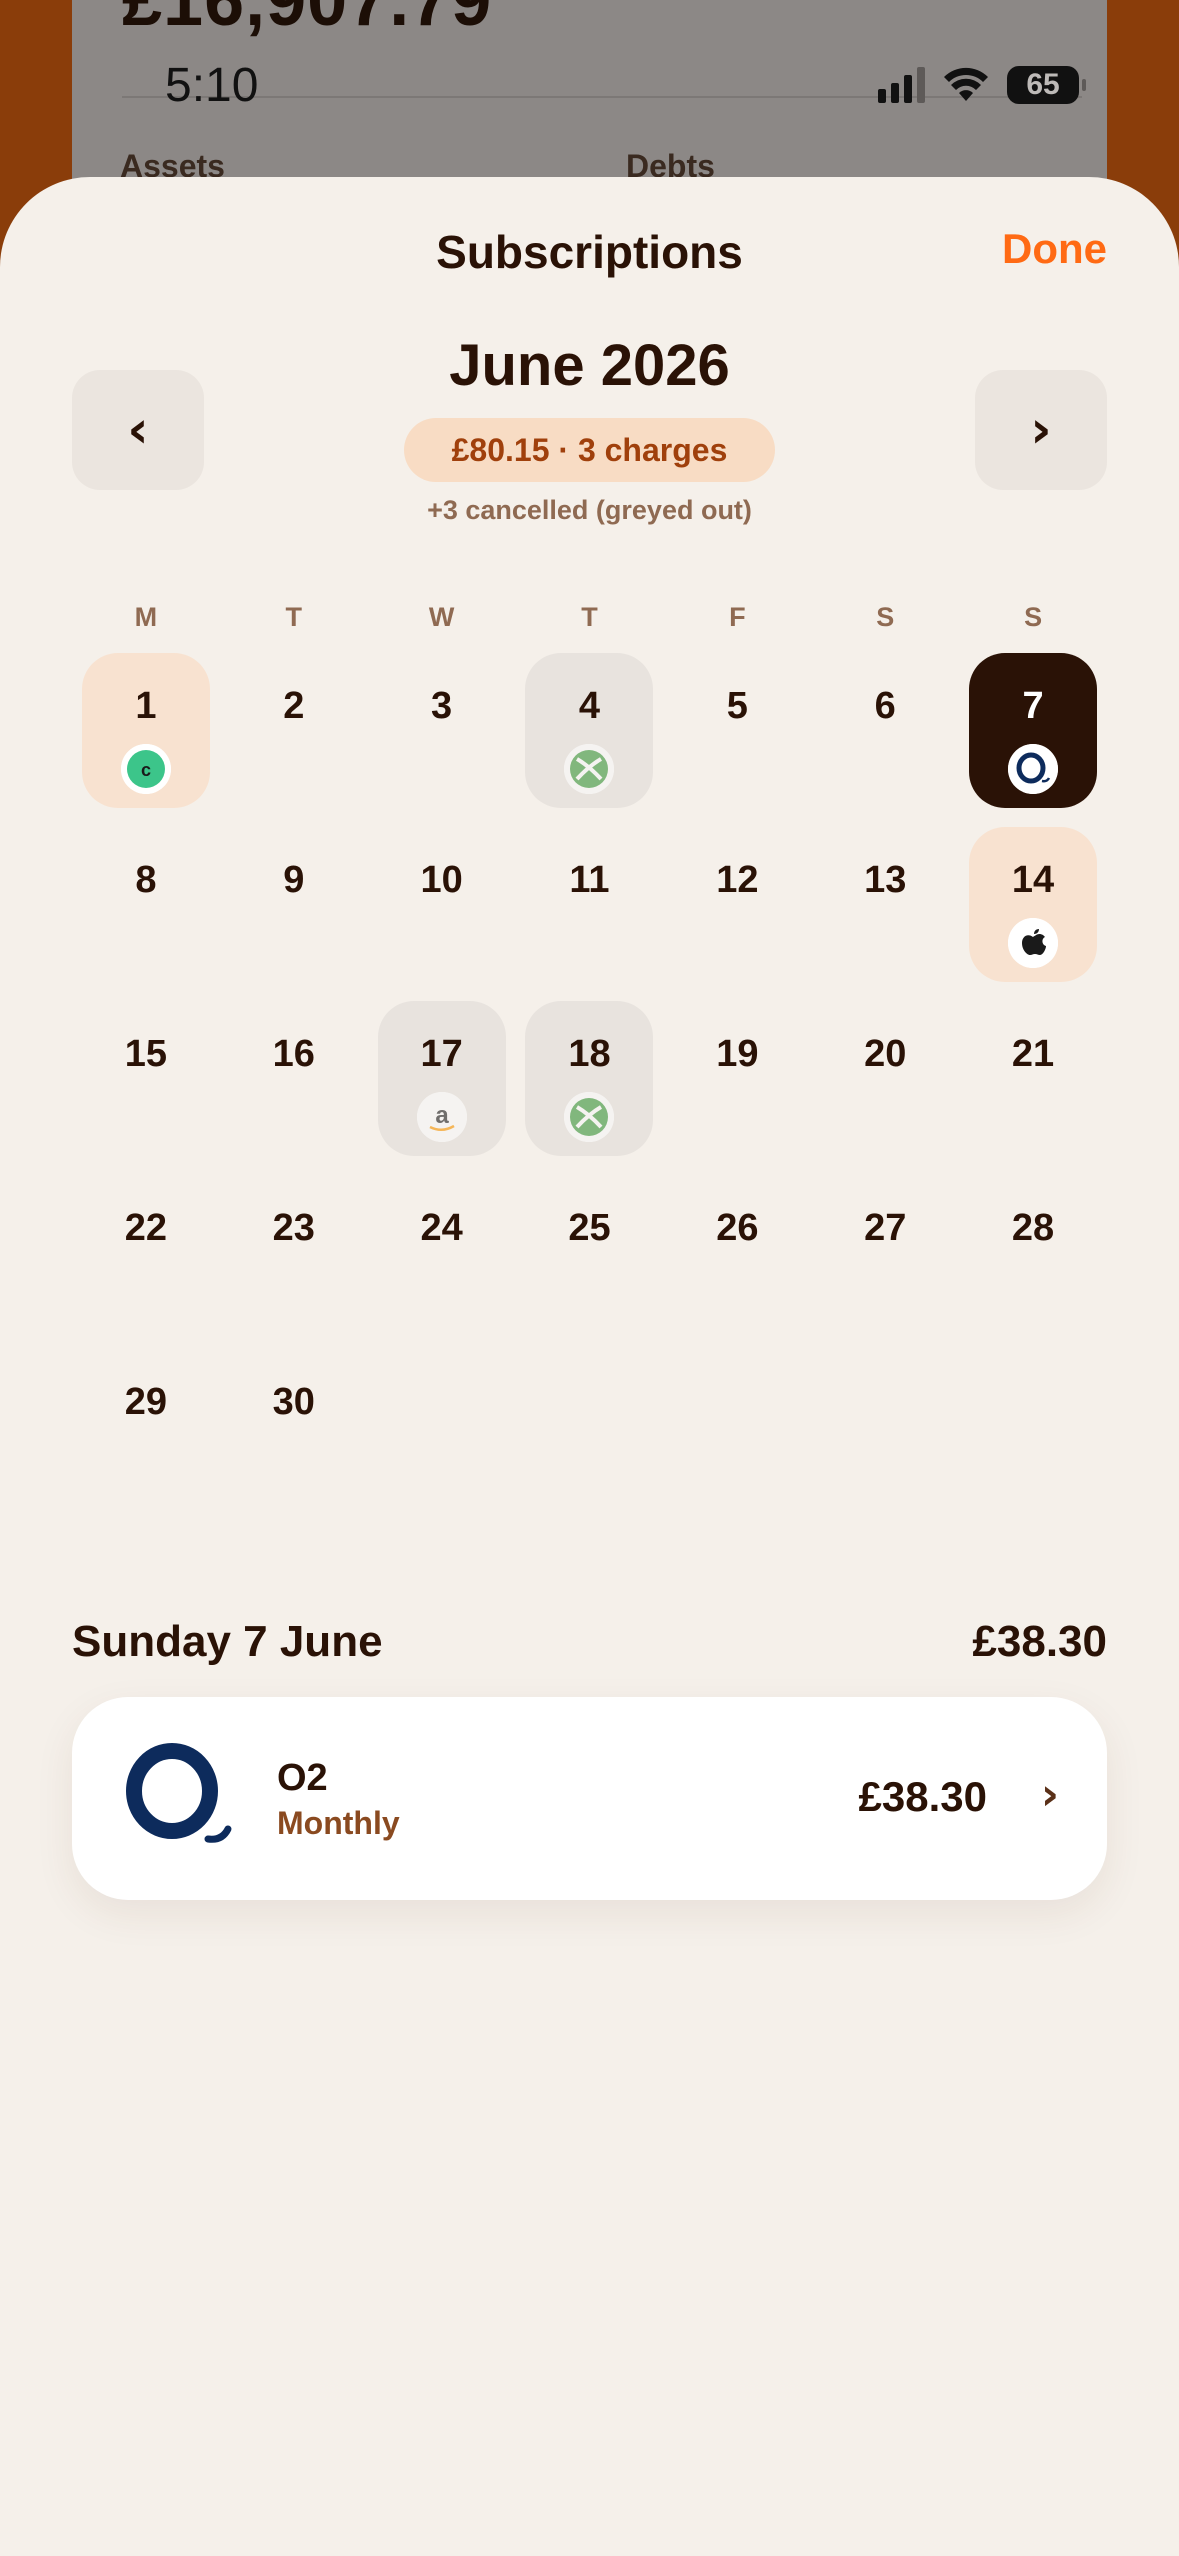 This screenshot has height=2556, width=1179. I want to click on calendar-day-cell: 24, so click(442, 1252).